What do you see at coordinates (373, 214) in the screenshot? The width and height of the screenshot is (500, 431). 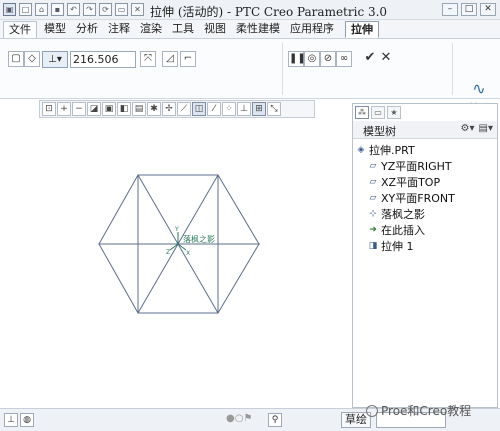 I see `csys-icon: ⊹` at bounding box center [373, 214].